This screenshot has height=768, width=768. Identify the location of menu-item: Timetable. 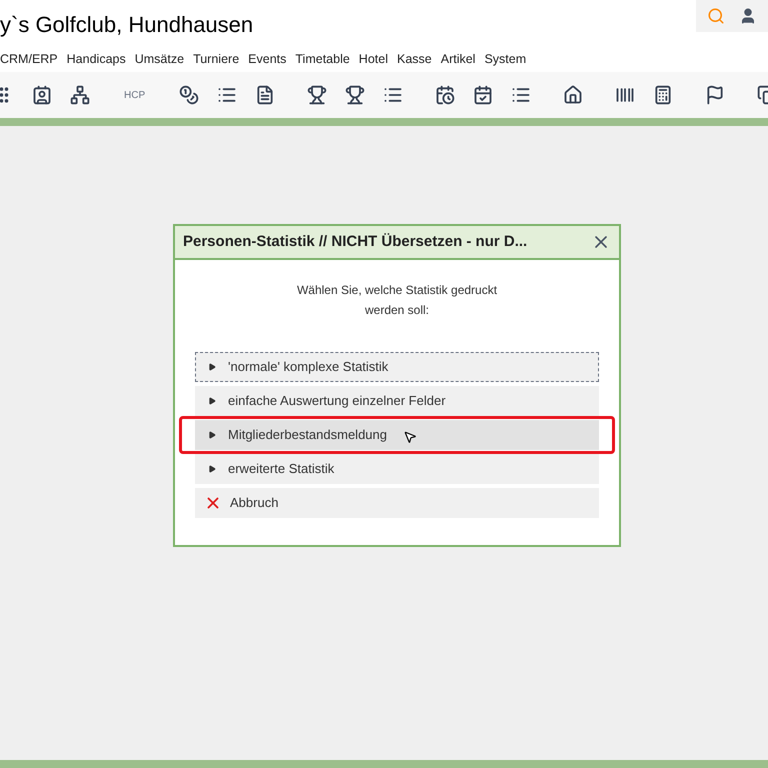
(322, 59).